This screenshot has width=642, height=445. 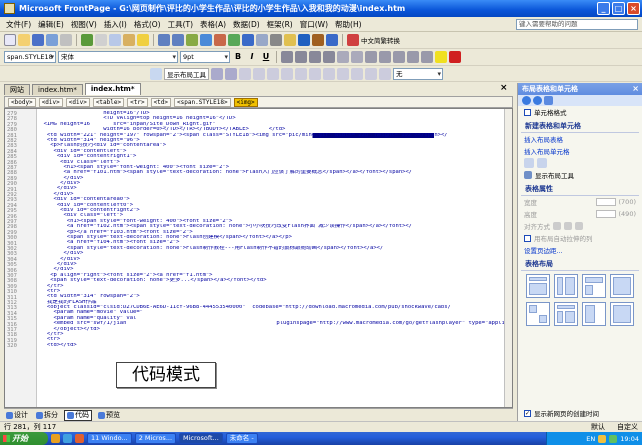 I want to click on forward-icon, so click(x=537, y=100).